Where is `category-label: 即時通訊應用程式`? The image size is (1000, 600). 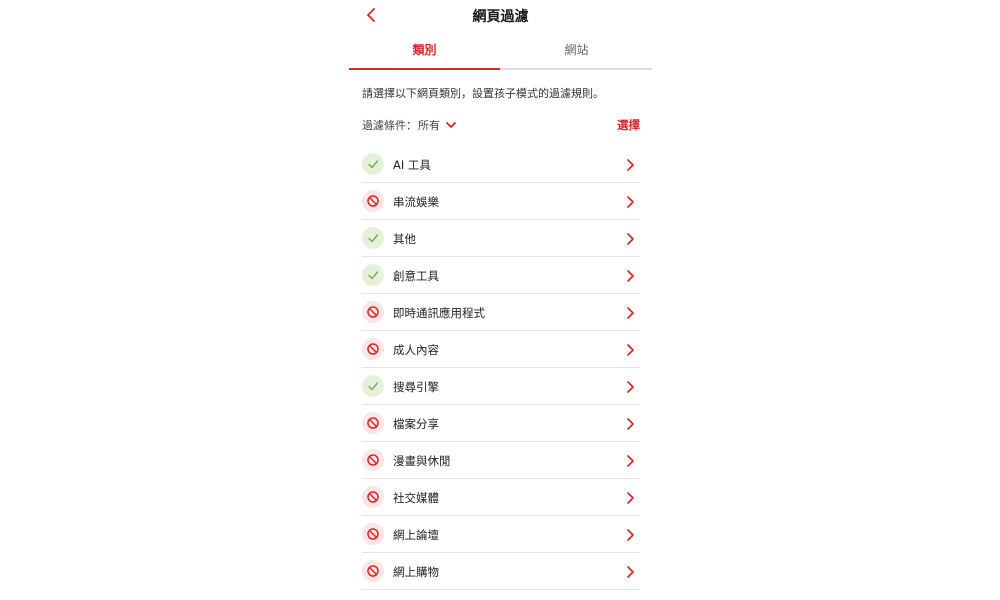
category-label: 即時通訊應用程式 is located at coordinates (439, 313).